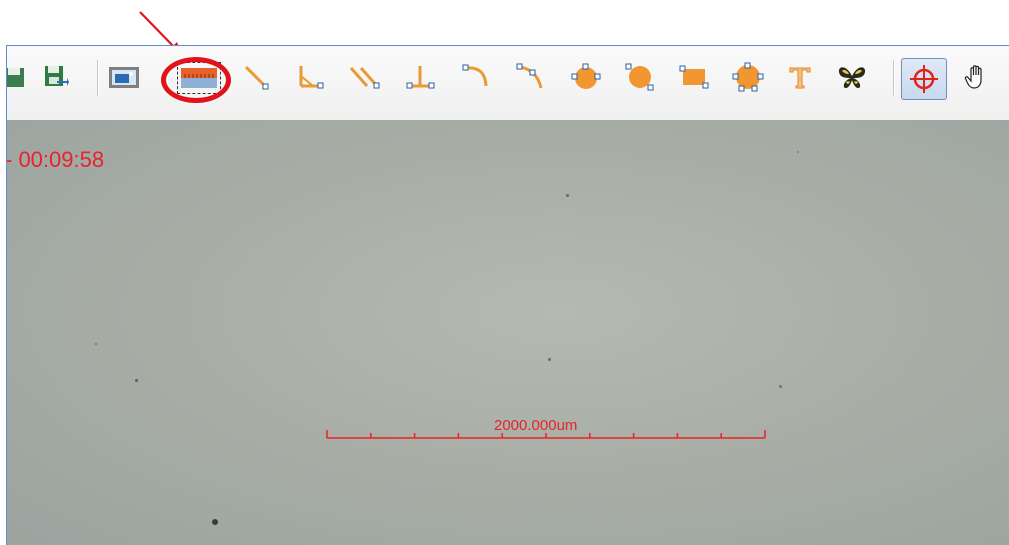  I want to click on line-tool-button, so click(256, 77).